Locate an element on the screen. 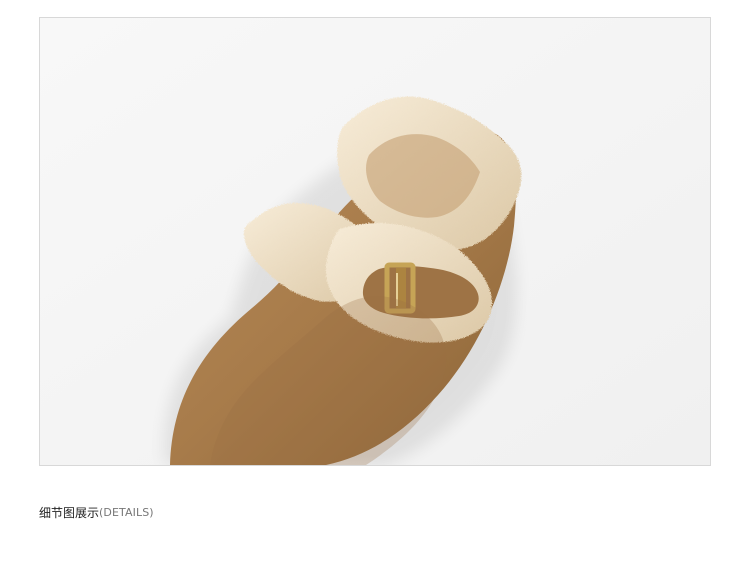 This screenshot has width=750, height=585. section-caption: 细节图展示 (DETAILS) is located at coordinates (96, 513).